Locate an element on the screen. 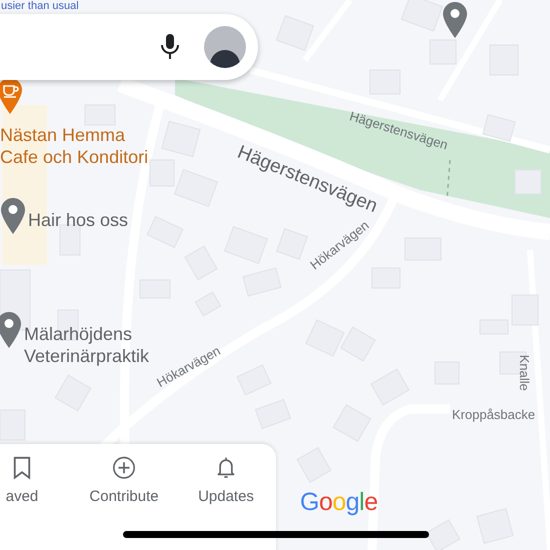 The width and height of the screenshot is (550, 550). nav-tab: Contribute is located at coordinates (124, 482).